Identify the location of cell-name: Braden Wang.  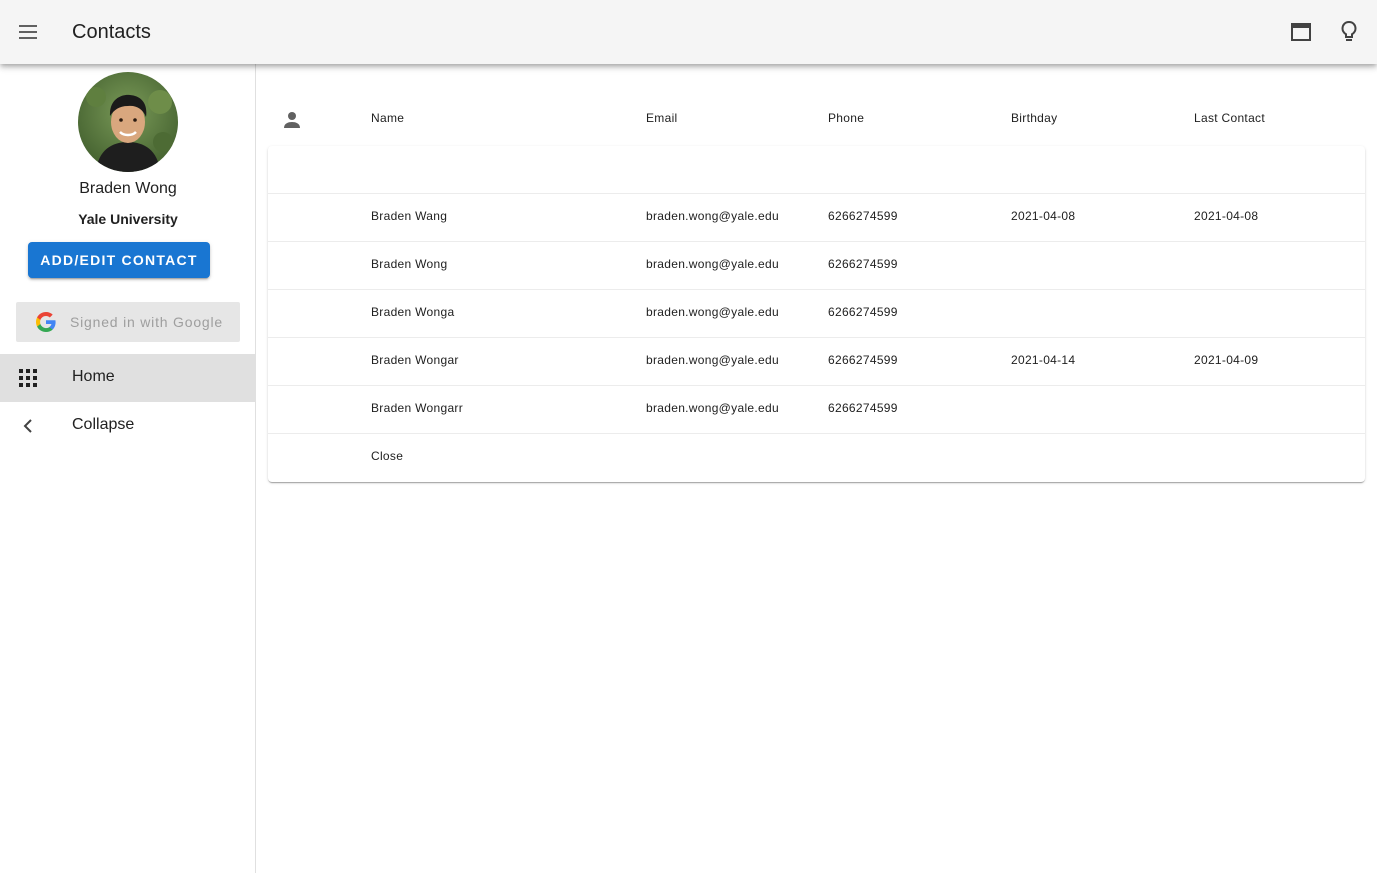
(409, 216).